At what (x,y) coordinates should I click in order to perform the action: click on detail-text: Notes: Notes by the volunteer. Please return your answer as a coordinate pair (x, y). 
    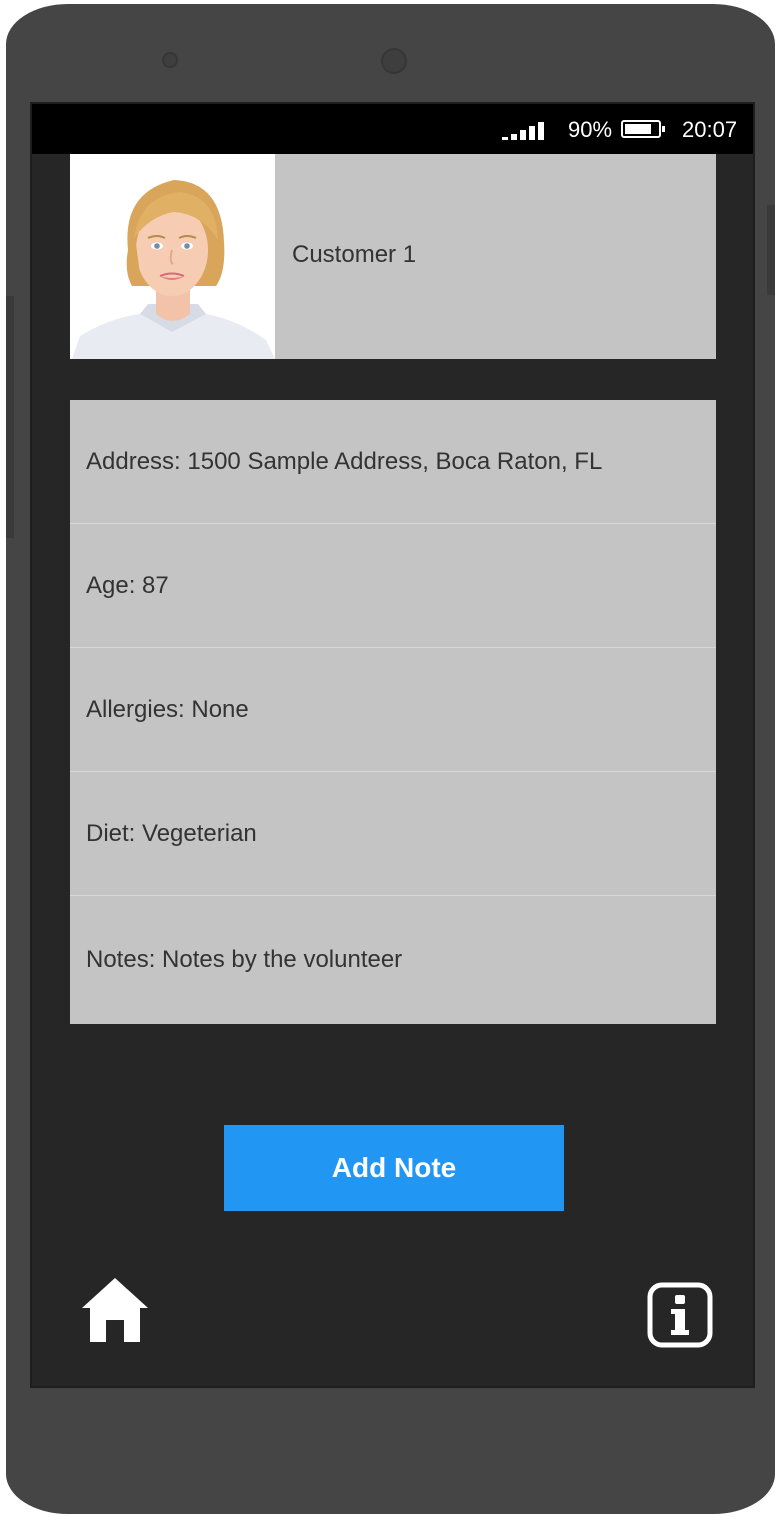
    Looking at the image, I should click on (244, 959).